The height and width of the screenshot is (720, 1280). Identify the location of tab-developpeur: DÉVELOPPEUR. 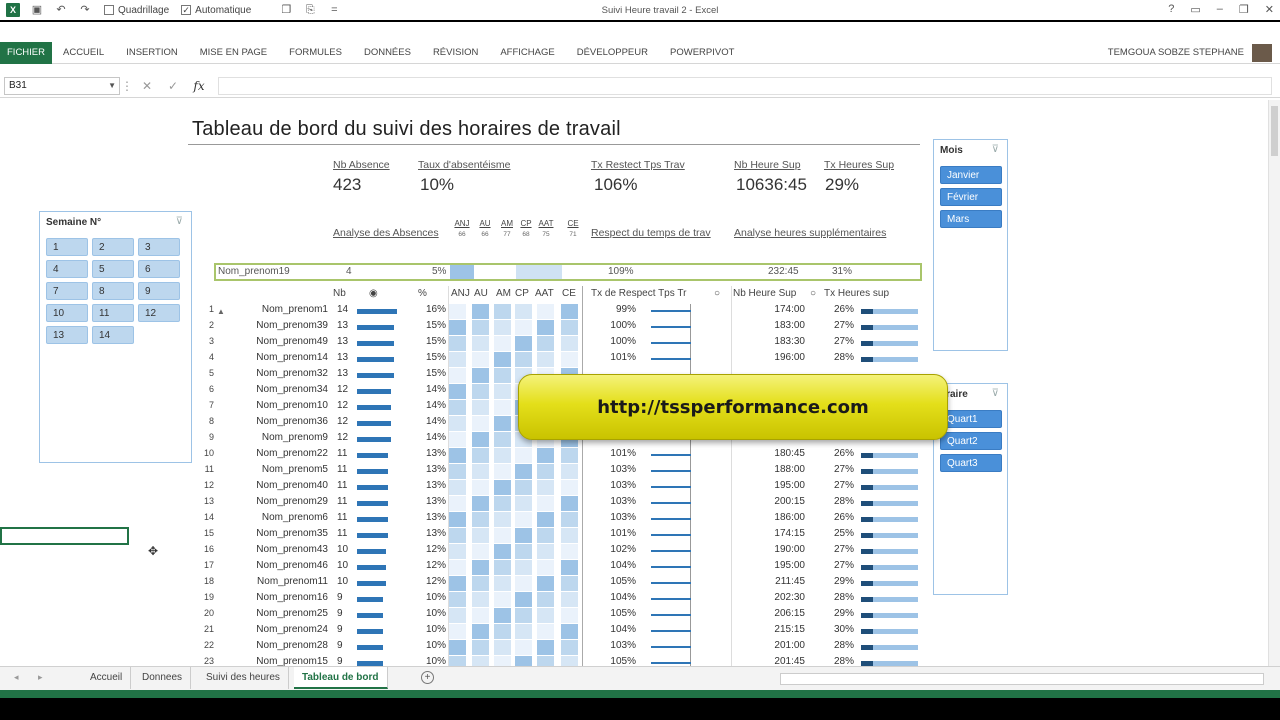
(612, 53).